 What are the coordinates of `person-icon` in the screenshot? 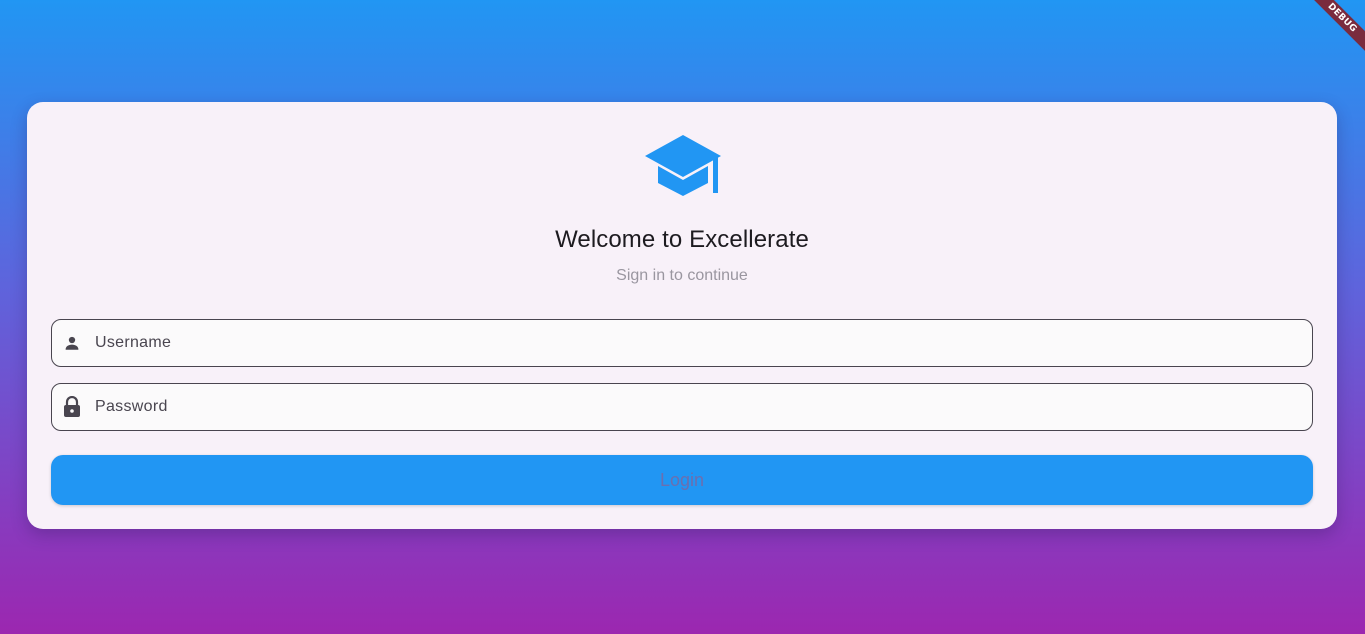 It's located at (72, 343).